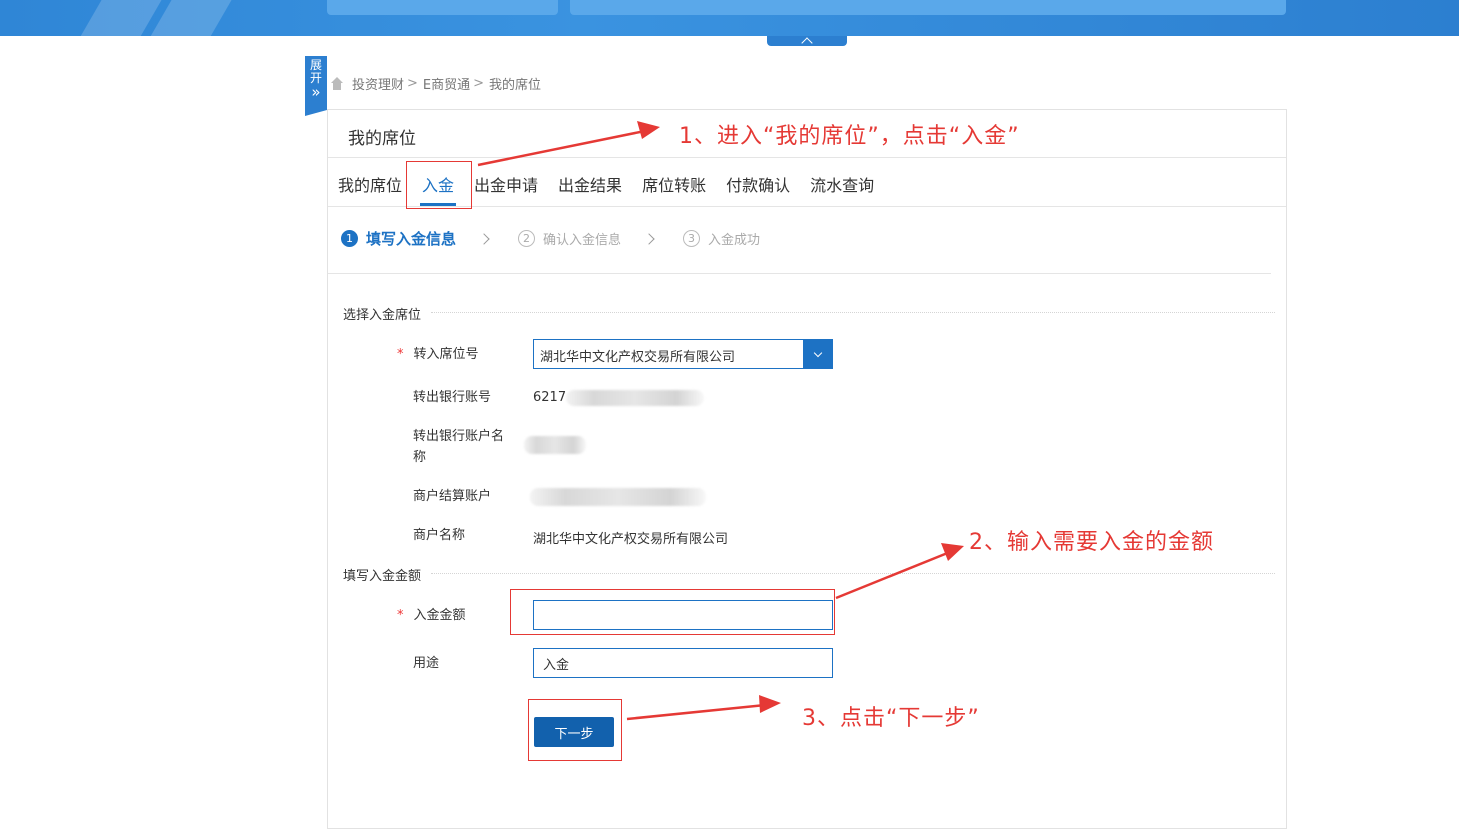 This screenshot has width=1459, height=829. What do you see at coordinates (446, 83) in the screenshot?
I see `breadcrumb-item: E商贸通` at bounding box center [446, 83].